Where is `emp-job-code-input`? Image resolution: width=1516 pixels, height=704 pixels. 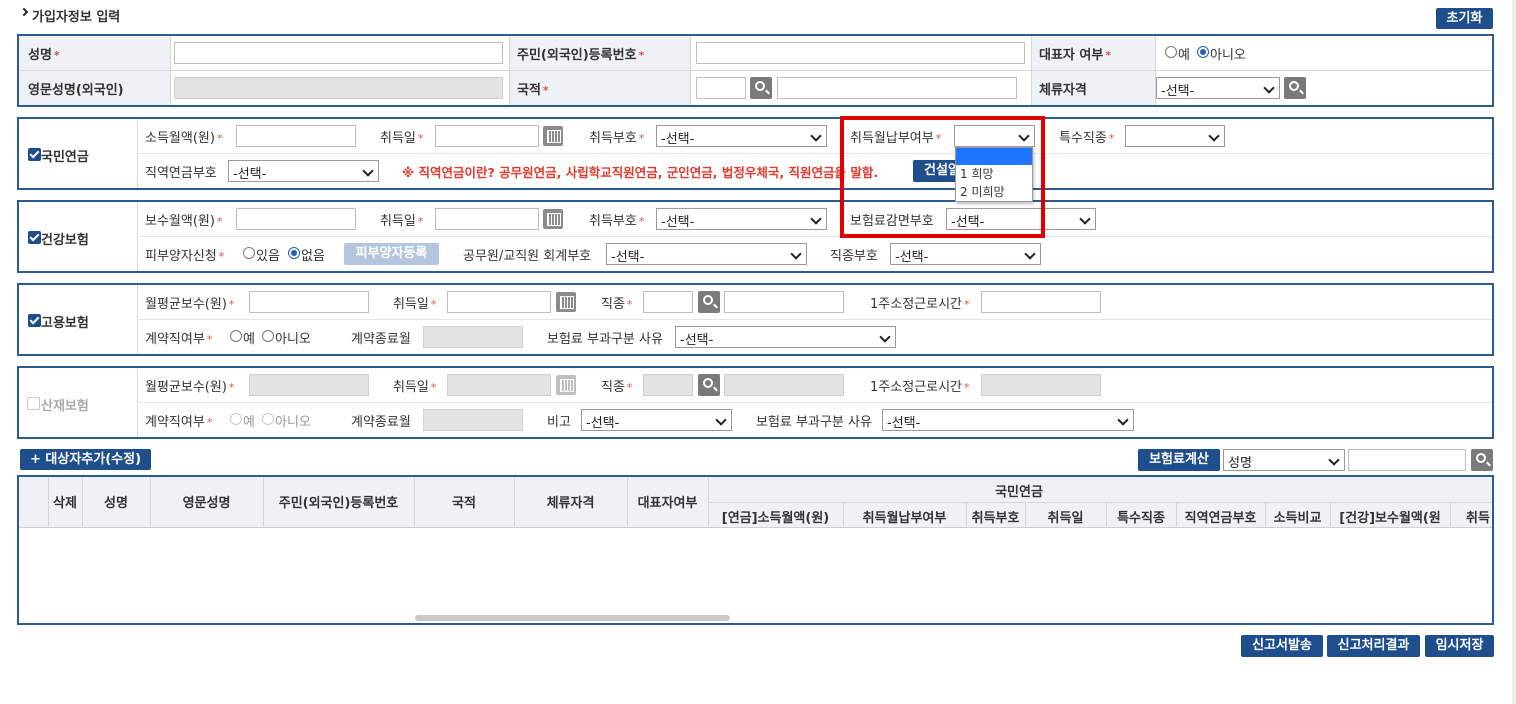 emp-job-code-input is located at coordinates (668, 302).